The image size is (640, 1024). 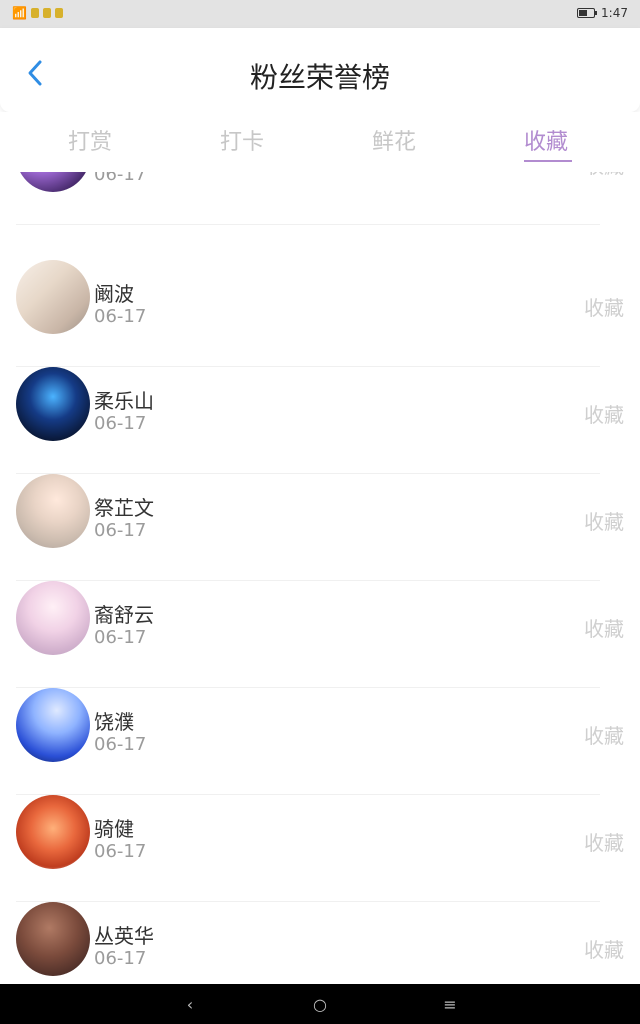 I want to click on user-name: 裔舒云, so click(x=124, y=615).